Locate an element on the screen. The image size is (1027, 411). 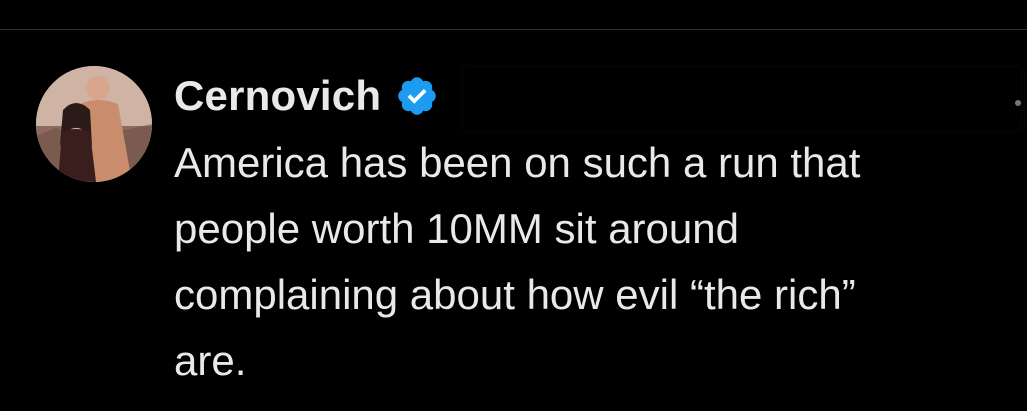
author-name: Cernovich is located at coordinates (277, 96).